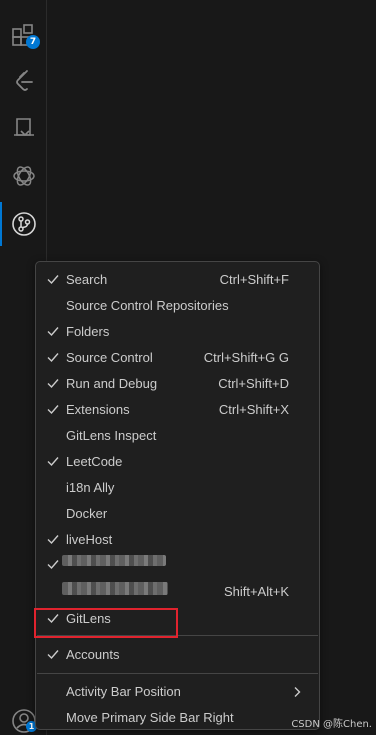  I want to click on keybinding: Shift+Alt+K, so click(256, 591).